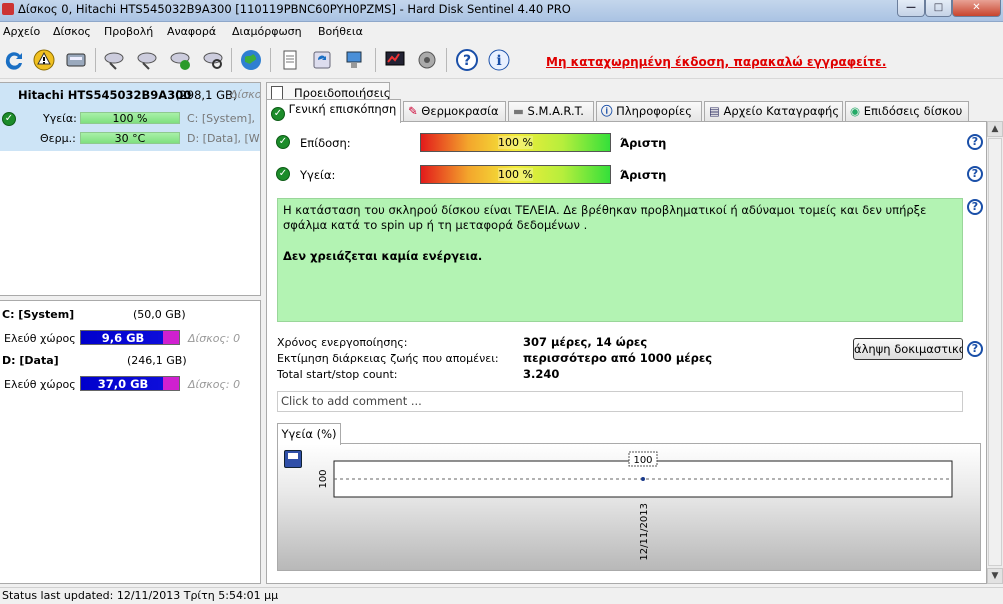 The width and height of the screenshot is (1003, 604). What do you see at coordinates (460, 111) in the screenshot?
I see `tab-label: Θερμοκρασία` at bounding box center [460, 111].